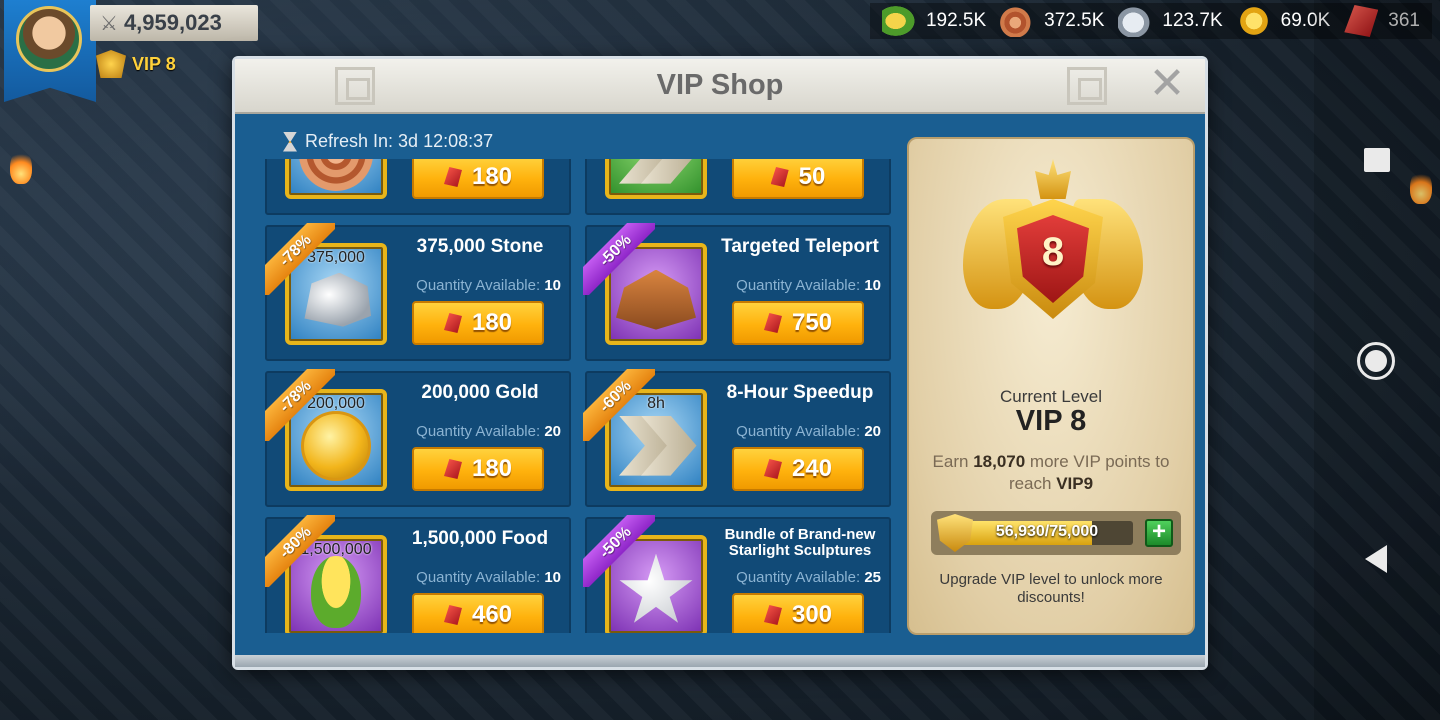 This screenshot has width=1440, height=720. What do you see at coordinates (798, 469) in the screenshot?
I see `buy-button: 240` at bounding box center [798, 469].